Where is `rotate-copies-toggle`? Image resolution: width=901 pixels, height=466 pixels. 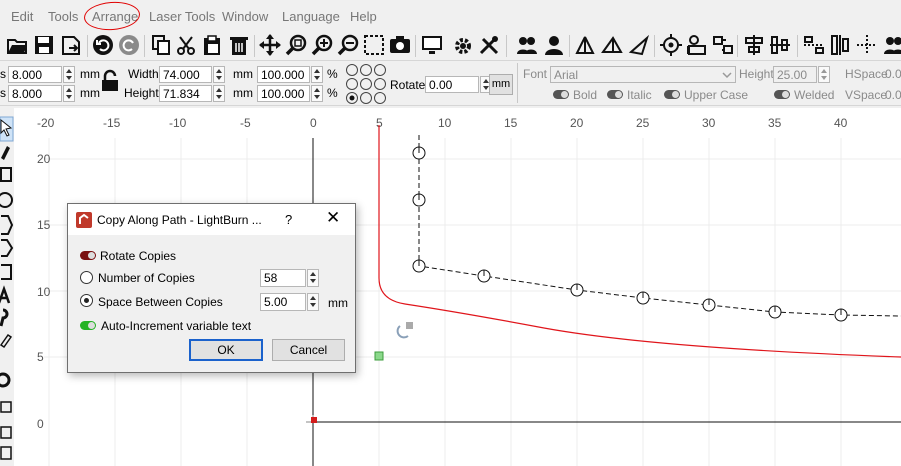
rotate-copies-toggle is located at coordinates (88, 255).